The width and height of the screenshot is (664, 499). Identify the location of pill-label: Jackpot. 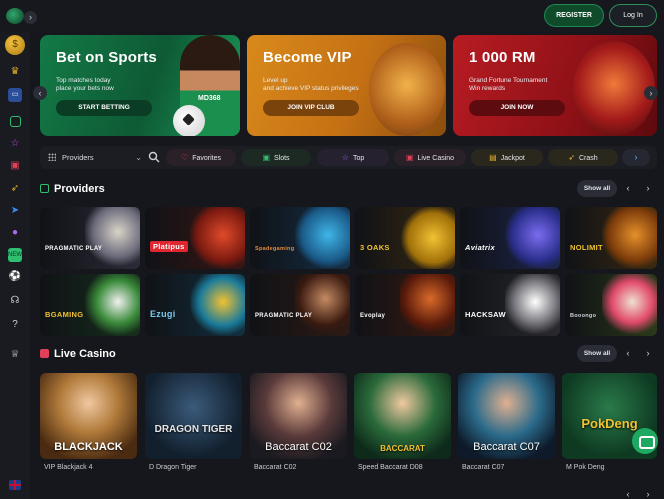
(512, 158).